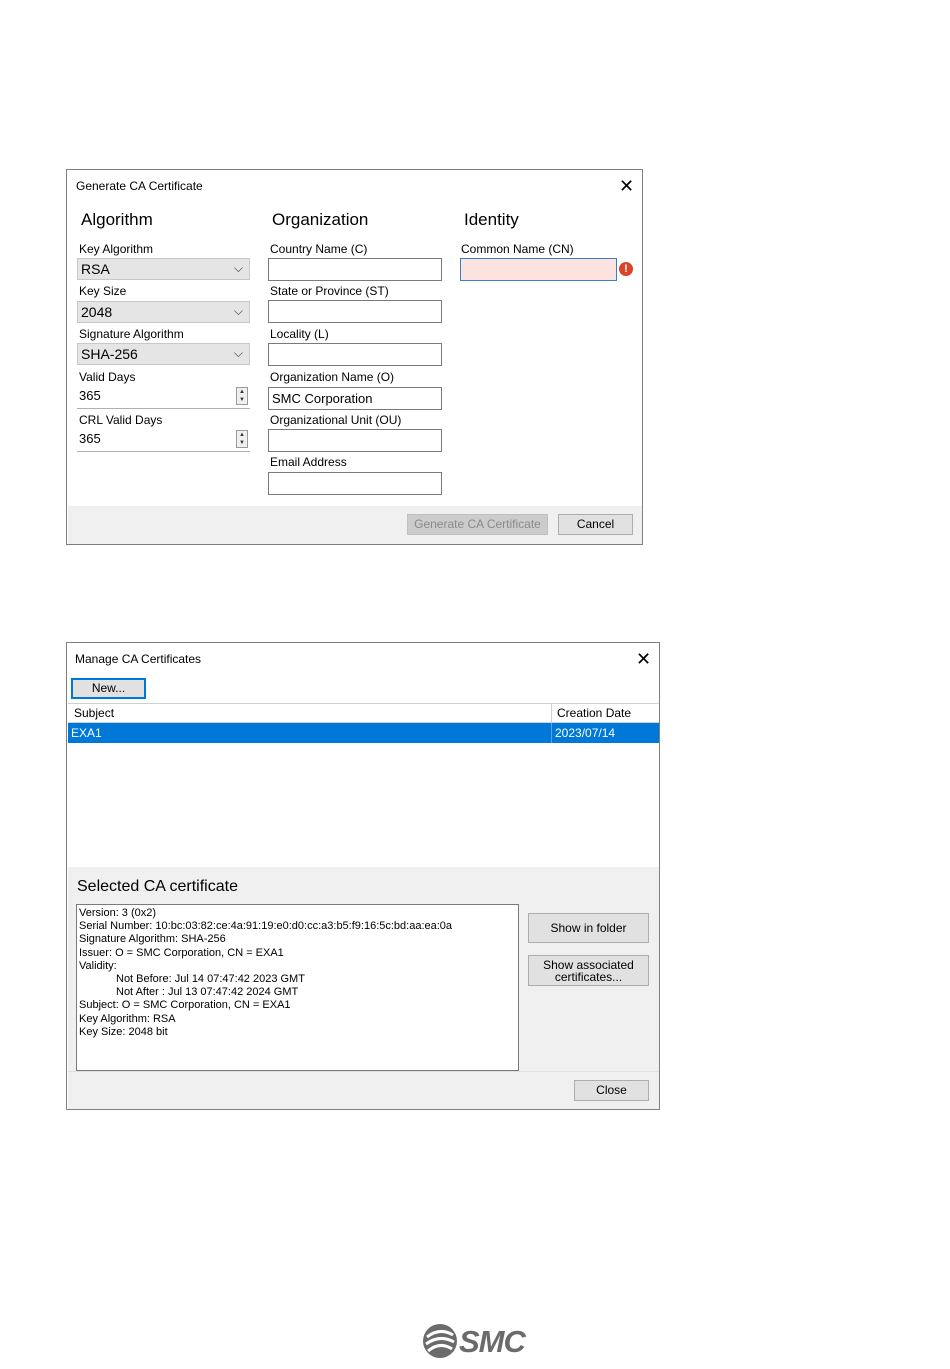 This screenshot has width=950, height=1369. I want to click on detail-line: Key Algorithm: RSA, so click(127, 1018).